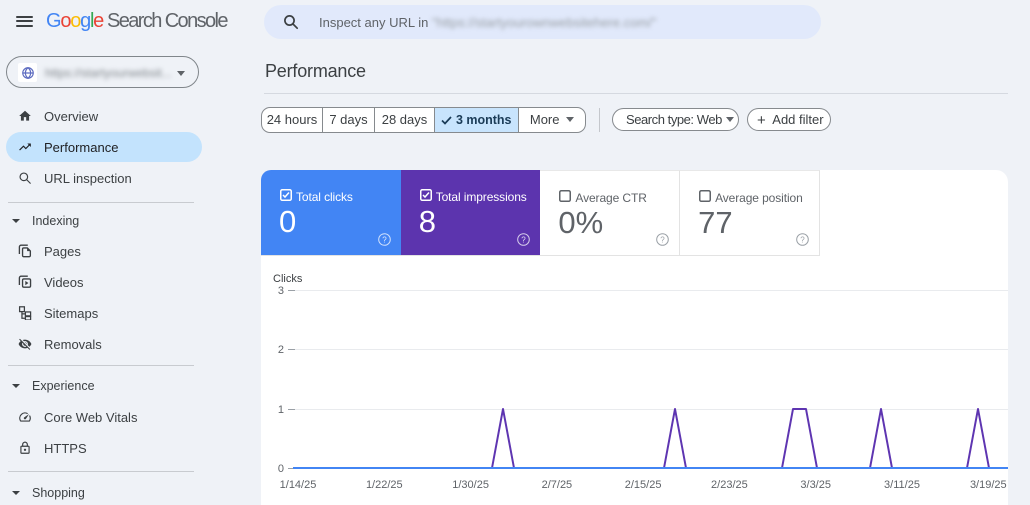  What do you see at coordinates (281, 469) in the screenshot?
I see `svg-text: 0` at bounding box center [281, 469].